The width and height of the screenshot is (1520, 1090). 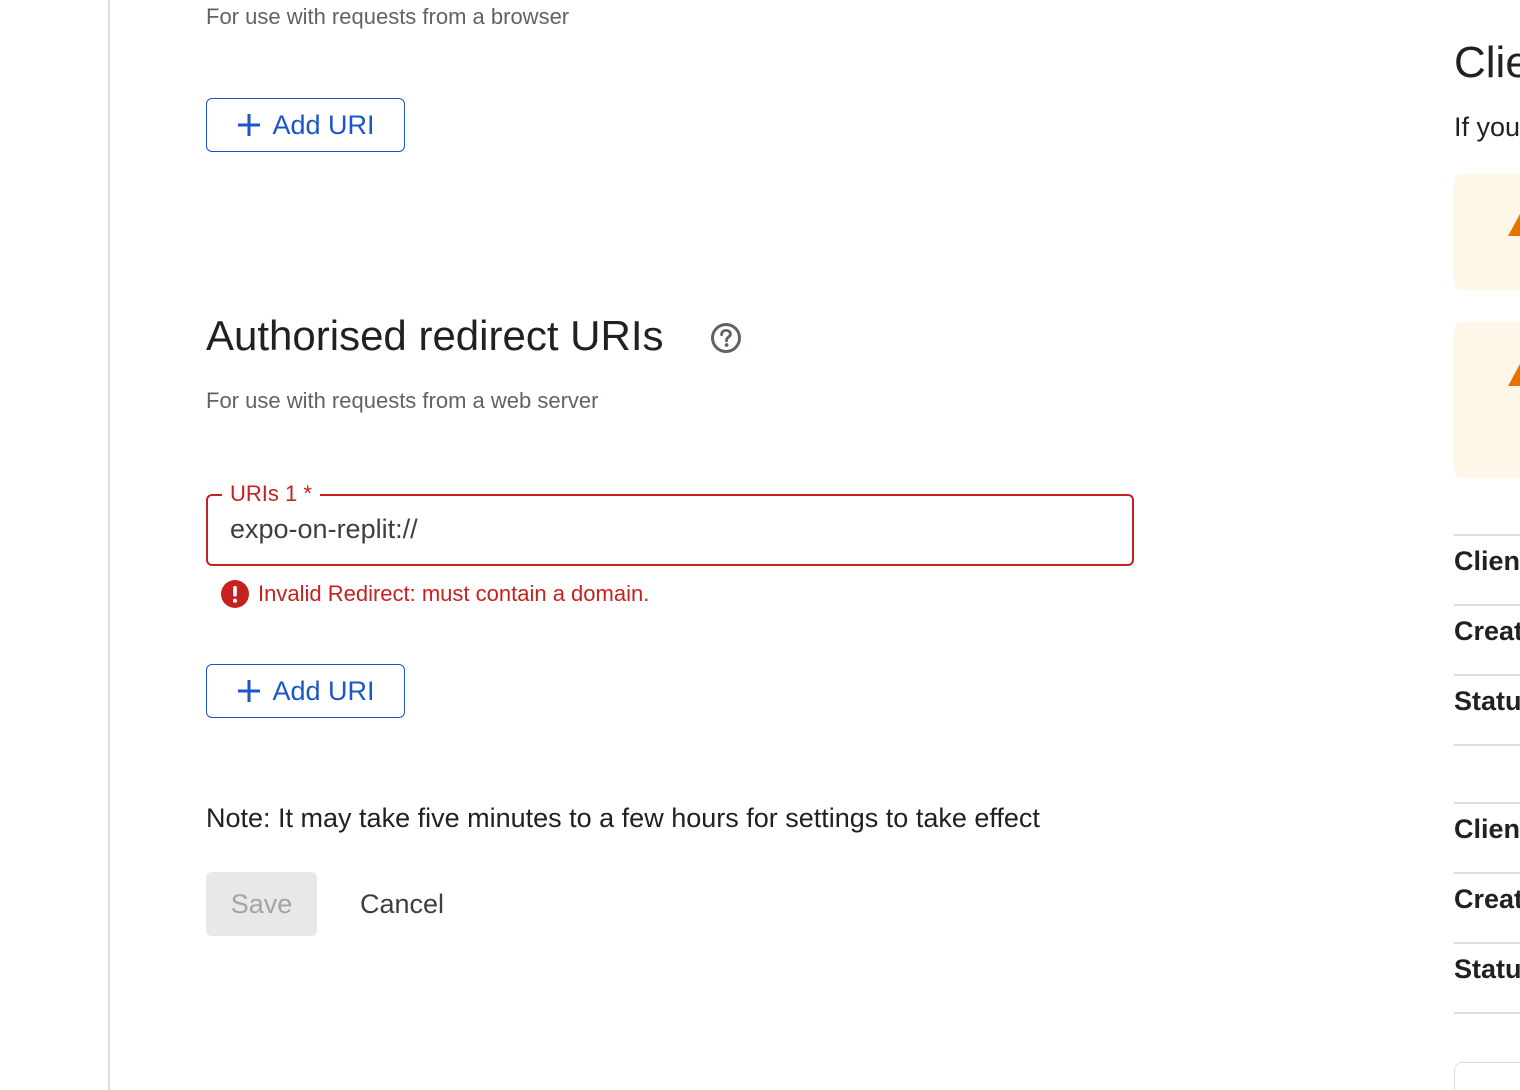 I want to click on redirect-uri-field-label: URIs 1 *, so click(x=271, y=494).